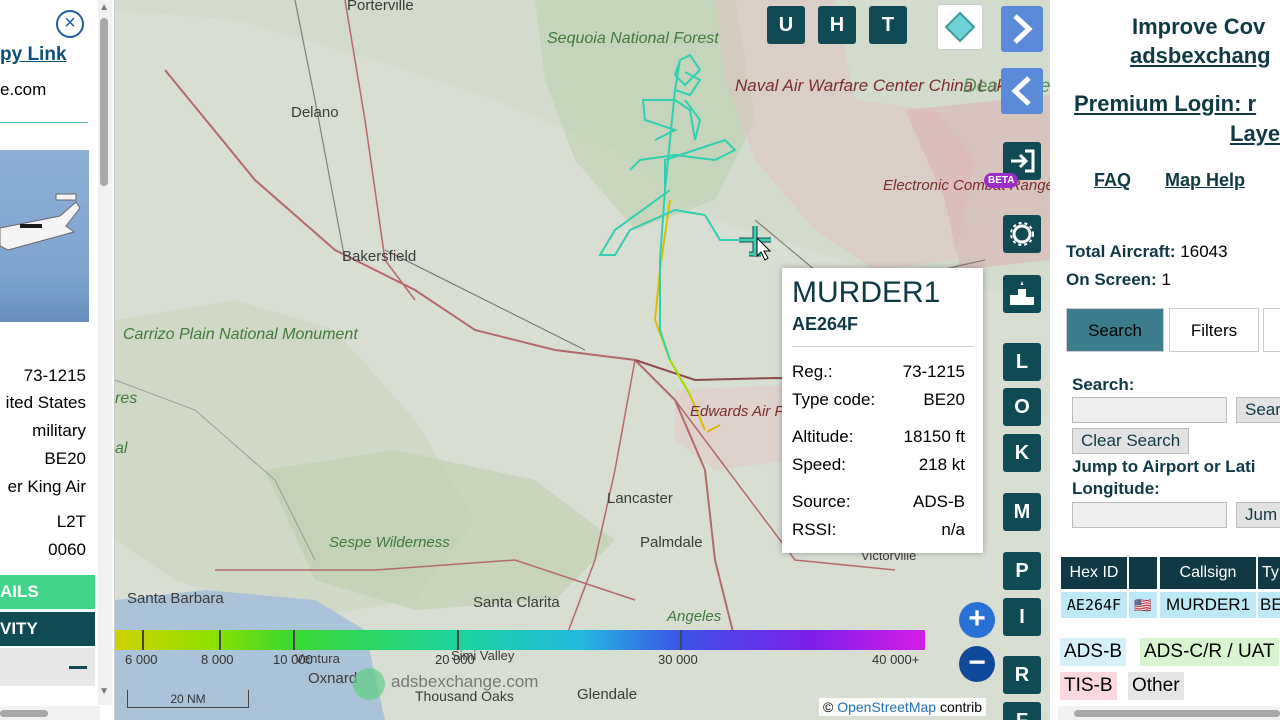 The width and height of the screenshot is (1280, 720). What do you see at coordinates (977, 620) in the screenshot?
I see `zoom-in-button: +` at bounding box center [977, 620].